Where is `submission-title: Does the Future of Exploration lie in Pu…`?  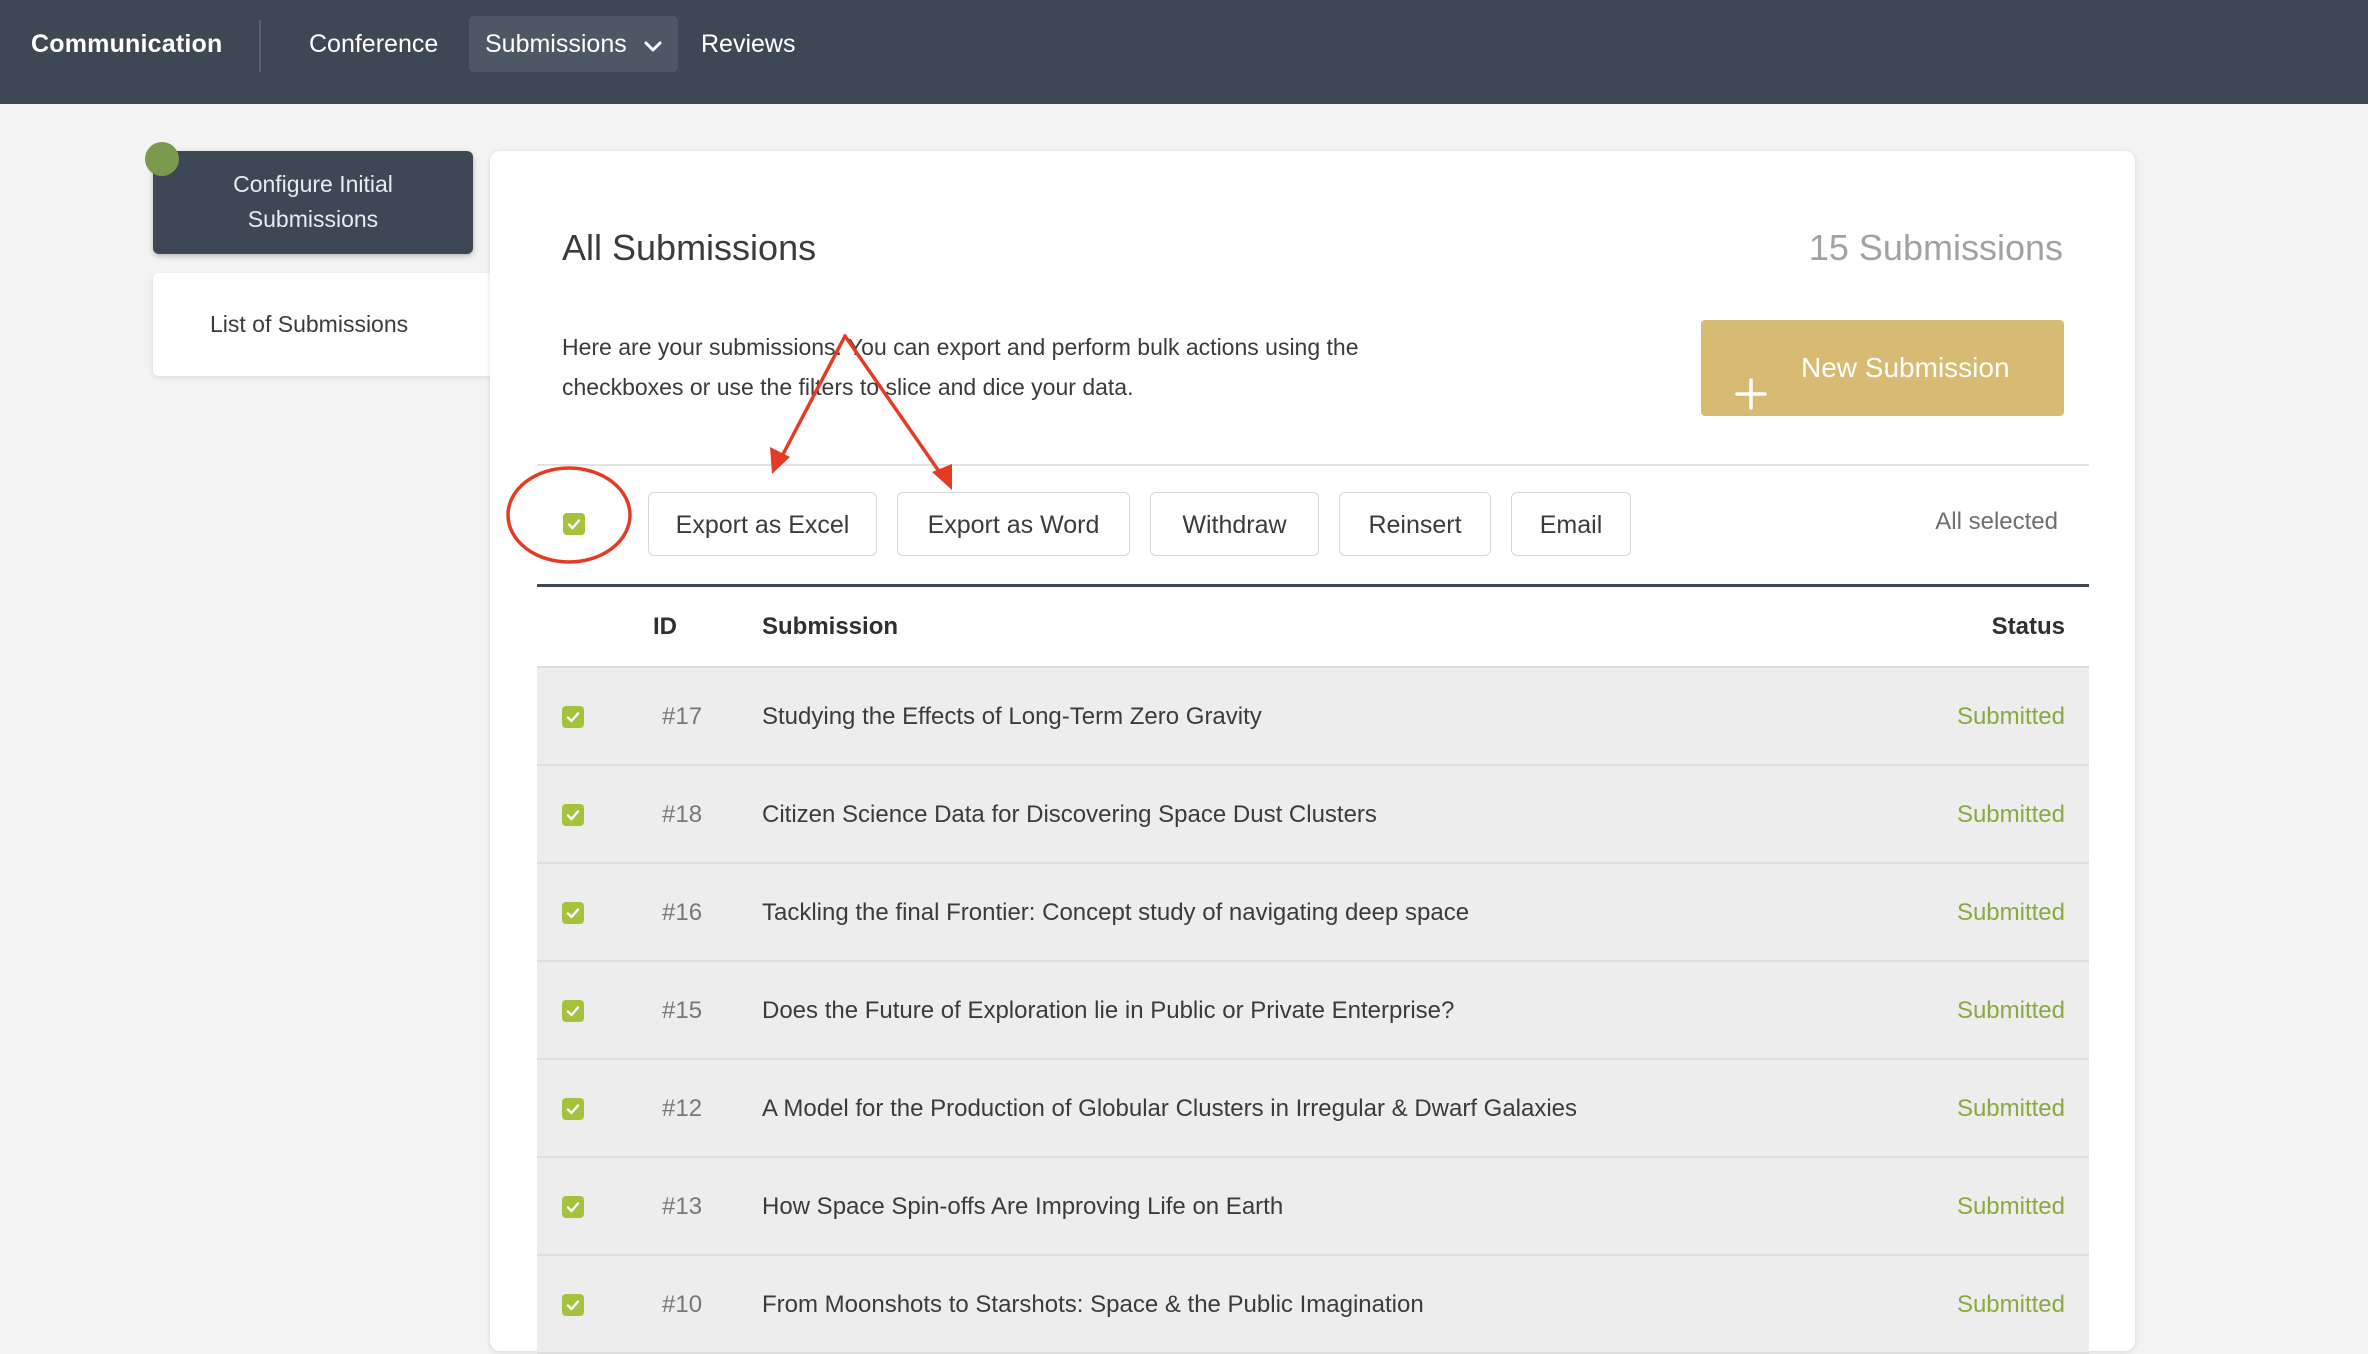
submission-title: Does the Future of Exploration lie in Pu… is located at coordinates (1108, 1011).